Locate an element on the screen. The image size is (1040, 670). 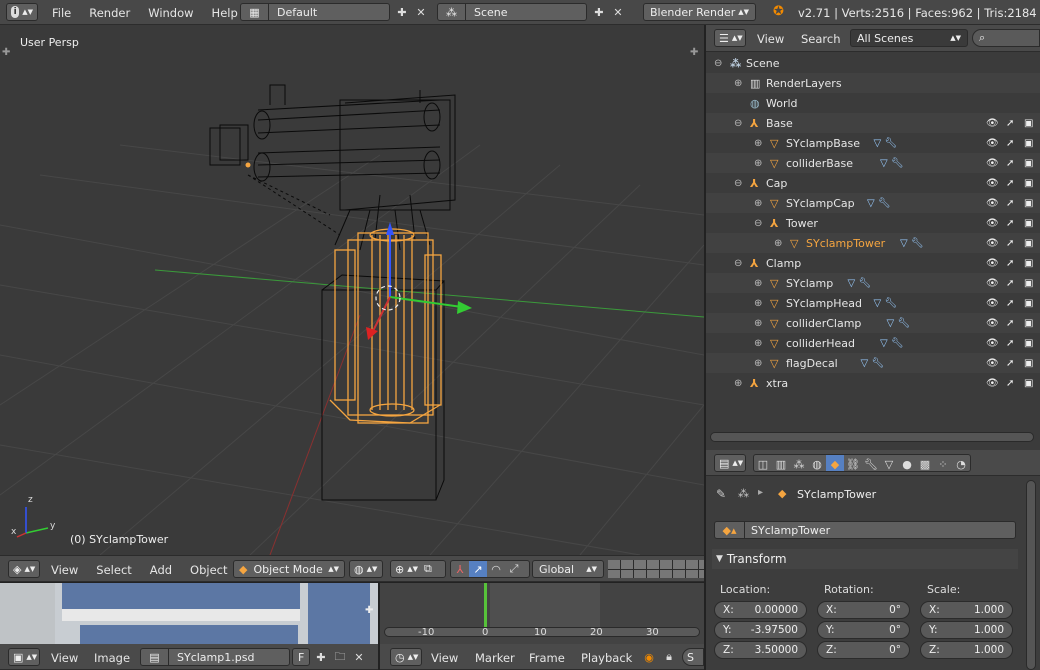
outliner-item-name: xtra is located at coordinates (777, 383).